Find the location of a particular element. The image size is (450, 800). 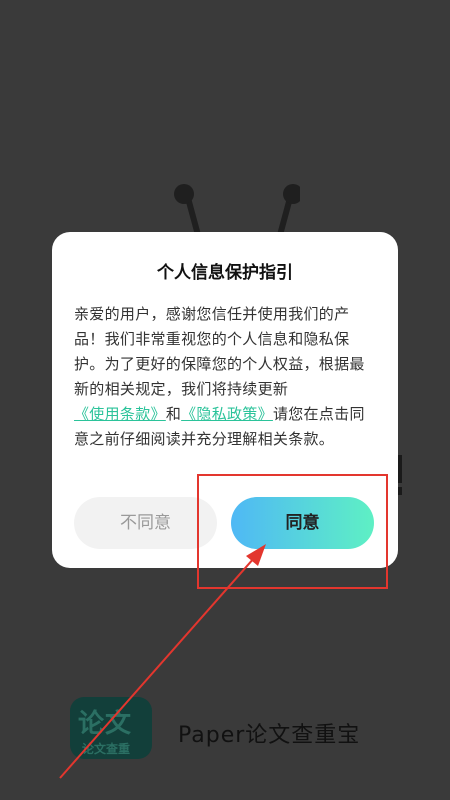

brand-logo-subtitle: 论文查重 is located at coordinates (106, 749).